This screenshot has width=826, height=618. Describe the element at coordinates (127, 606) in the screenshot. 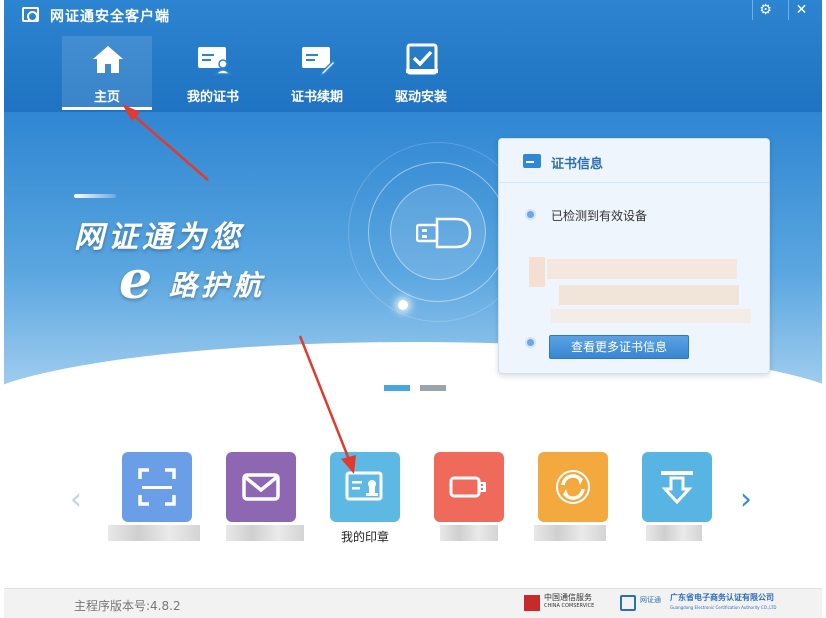

I see `version-text: 主程序版本号:4.8.2` at that location.